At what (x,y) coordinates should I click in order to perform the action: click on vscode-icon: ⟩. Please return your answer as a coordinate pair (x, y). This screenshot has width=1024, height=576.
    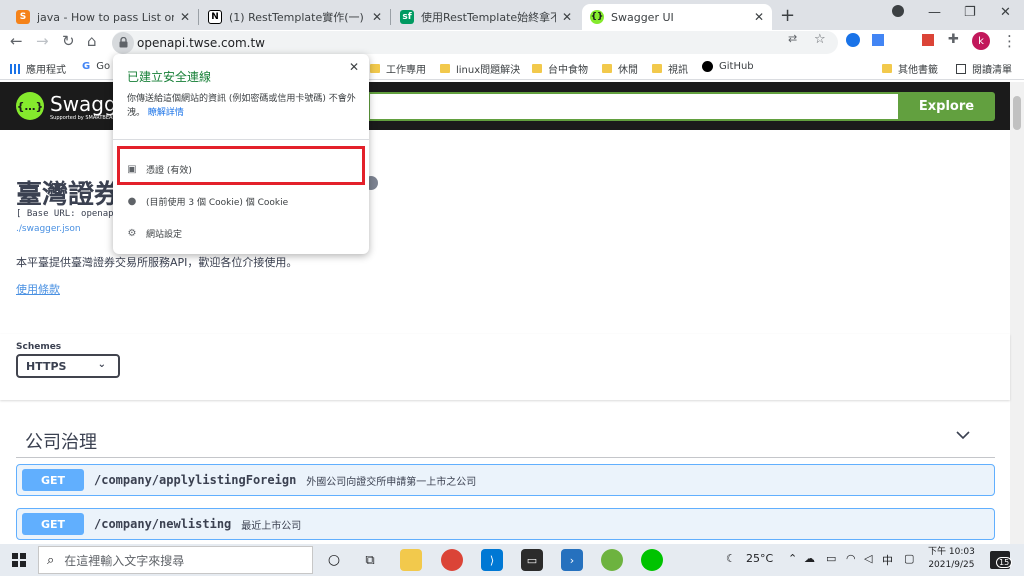
    Looking at the image, I should click on (492, 560).